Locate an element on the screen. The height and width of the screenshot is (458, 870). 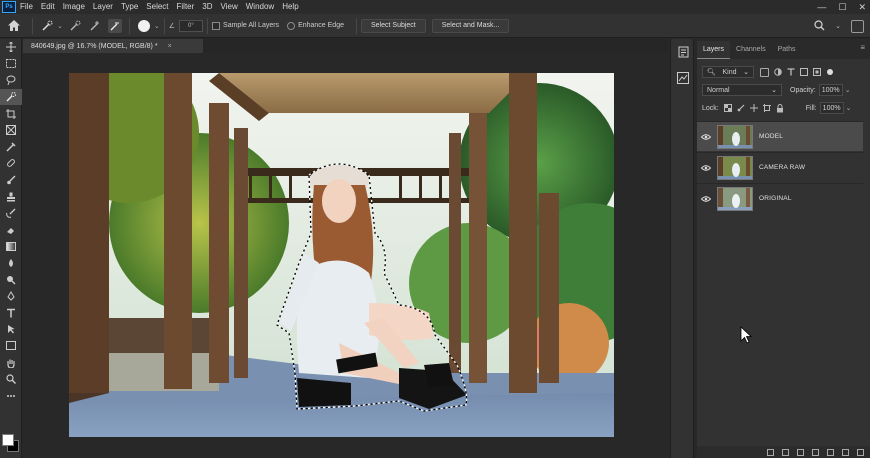
panel-menu-icon: ≡ is located at coordinates (862, 47).